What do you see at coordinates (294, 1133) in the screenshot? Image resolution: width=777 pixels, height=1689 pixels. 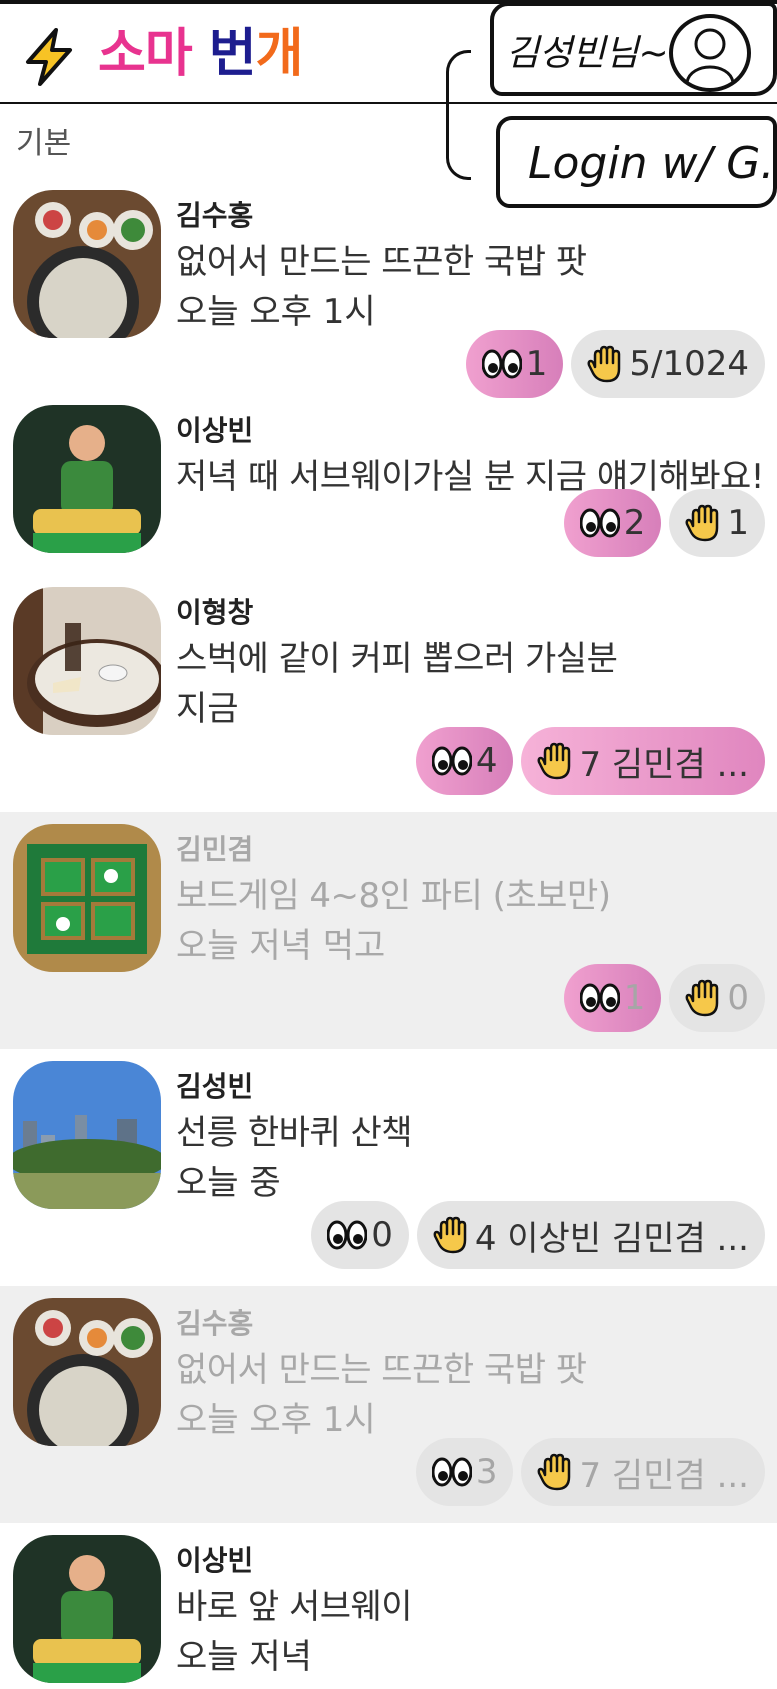 I see `post-title: 선릉 한바퀴 산책` at bounding box center [294, 1133].